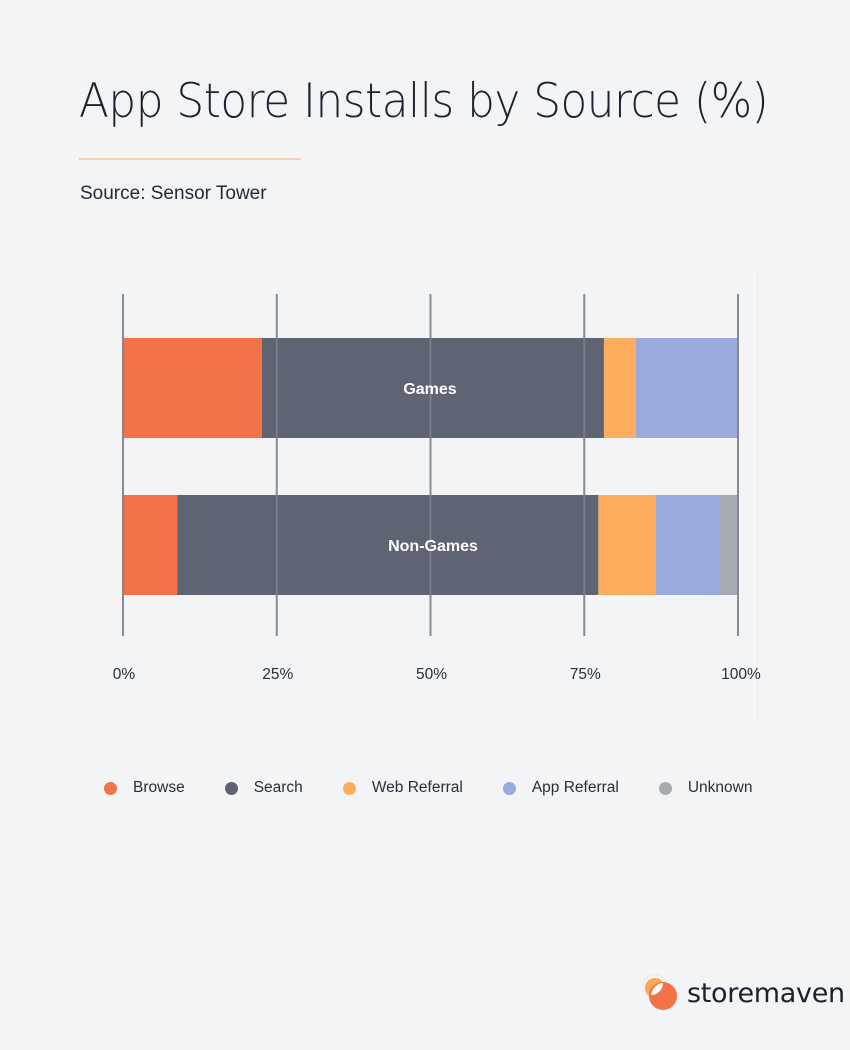 The height and width of the screenshot is (1050, 850). I want to click on bar-segment-non-games-web-referral, so click(627, 545).